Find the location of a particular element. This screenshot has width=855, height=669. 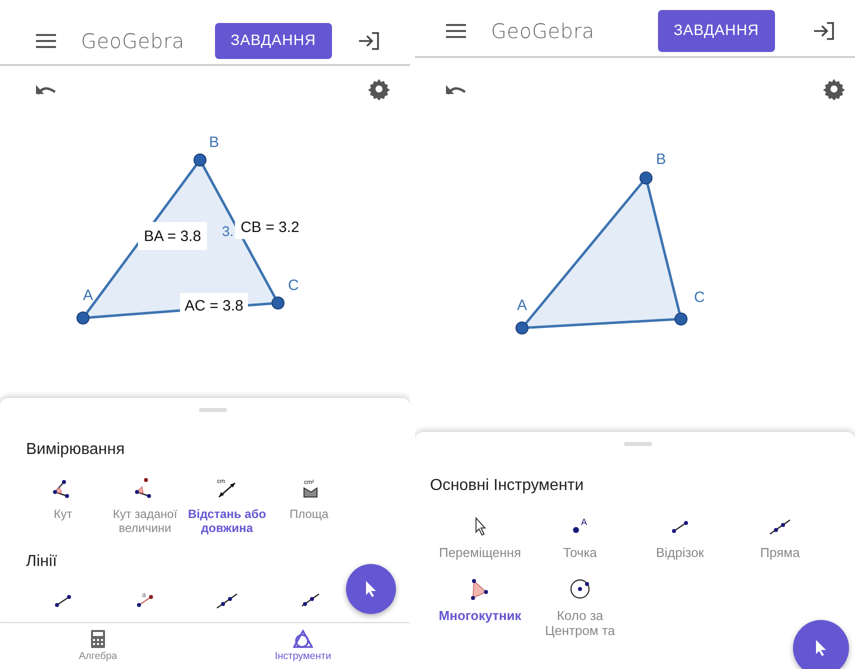

tool-label: Коло за Центром та is located at coordinates (580, 623).